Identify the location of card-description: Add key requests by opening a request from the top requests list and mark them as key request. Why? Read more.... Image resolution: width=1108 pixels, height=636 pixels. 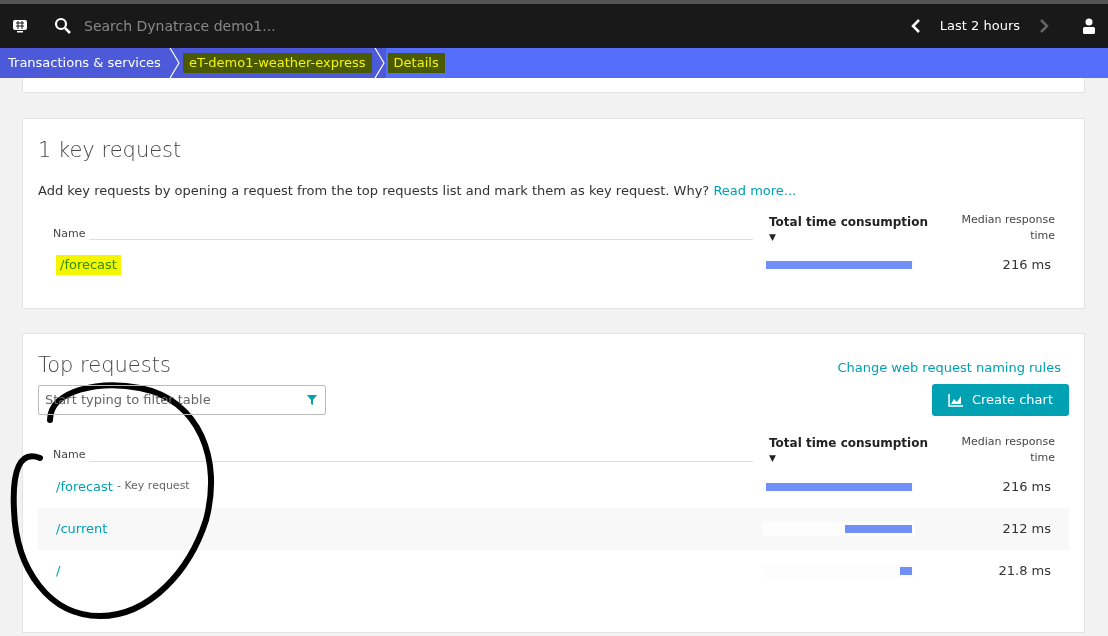
(418, 190).